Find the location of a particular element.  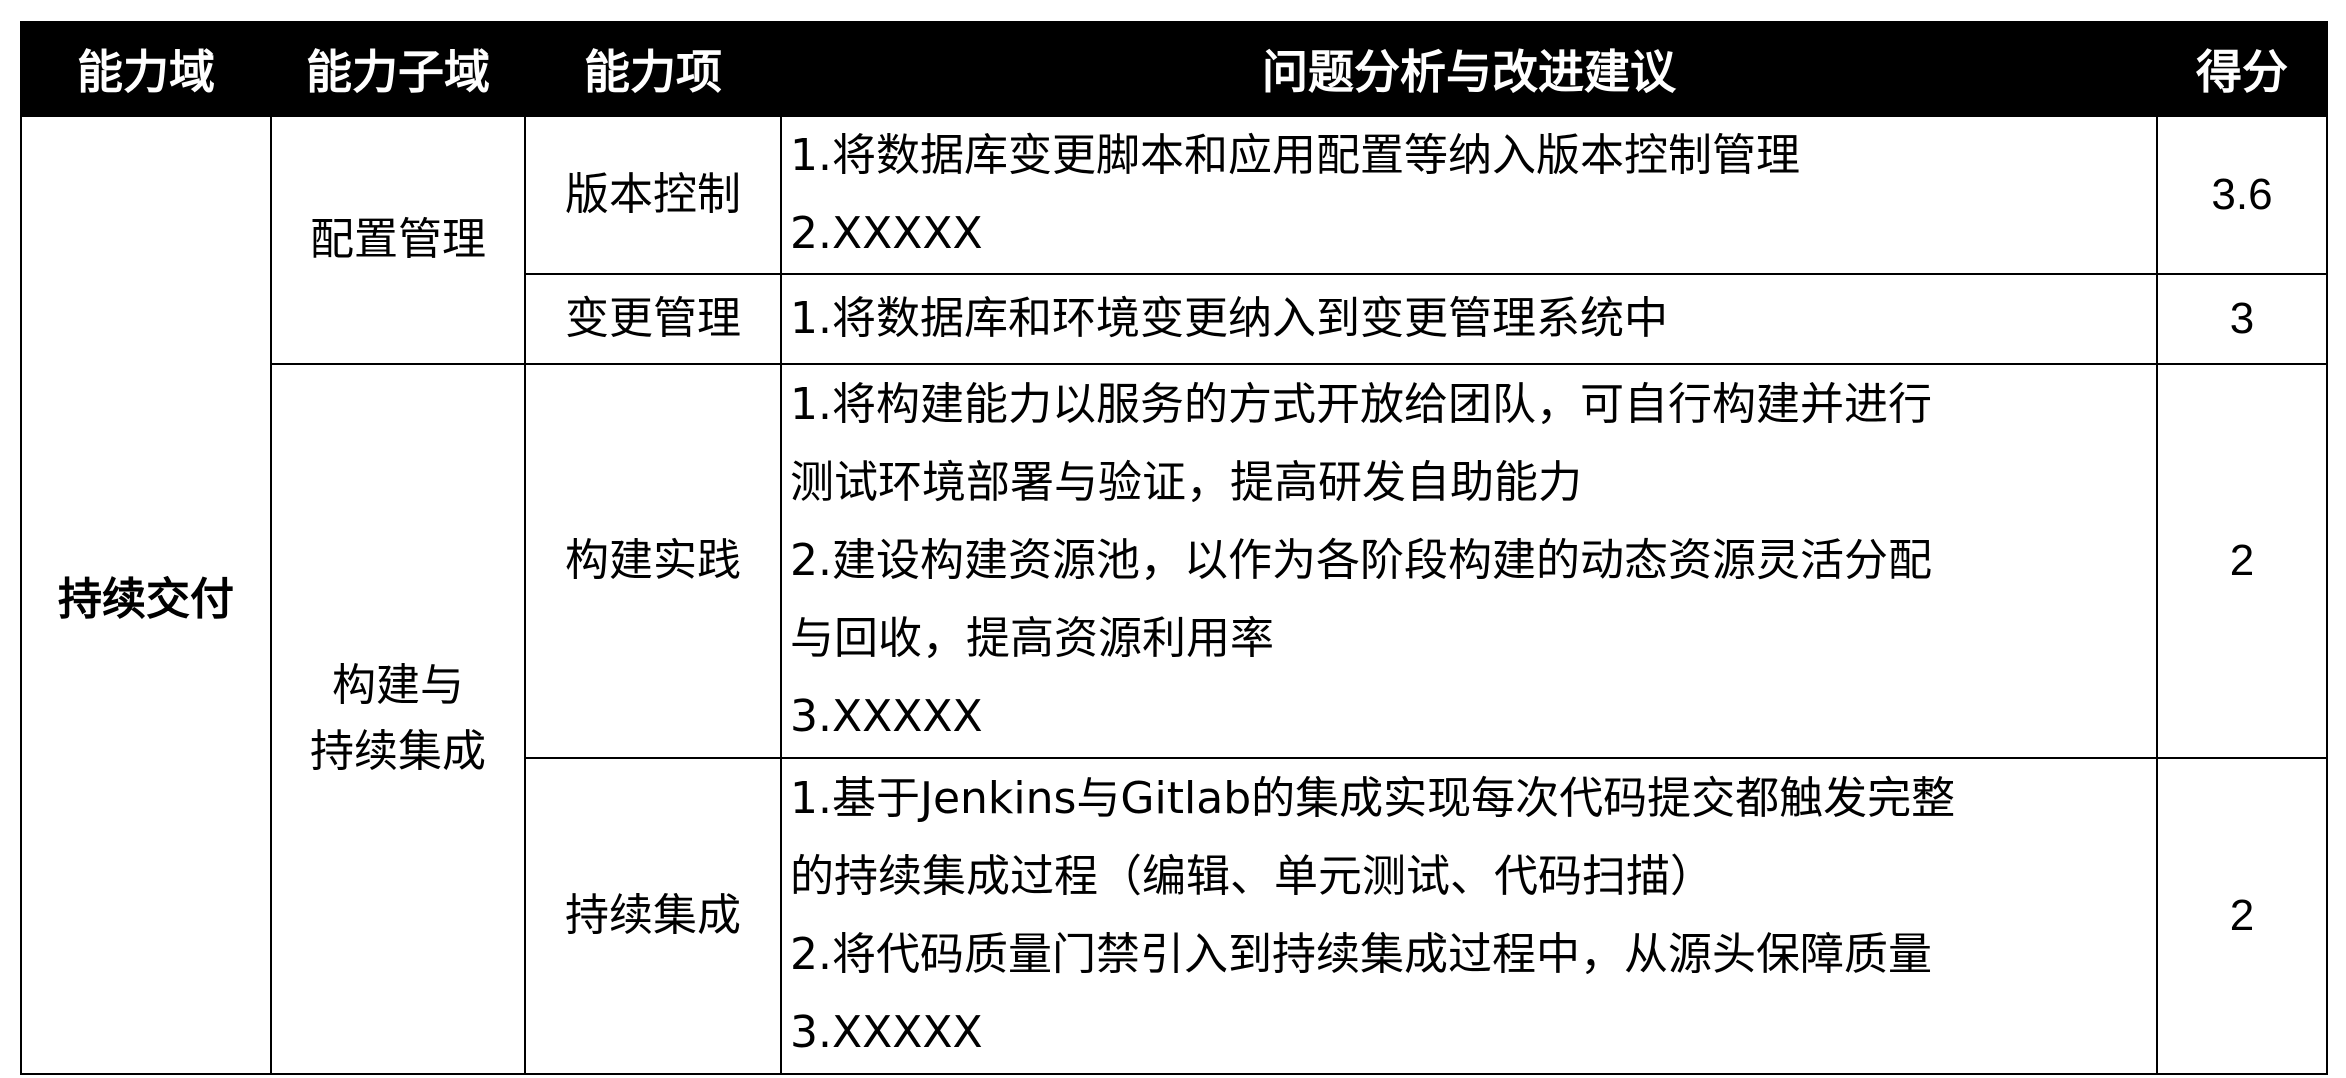

subdomain-label: 配置管理 is located at coordinates (398, 239).